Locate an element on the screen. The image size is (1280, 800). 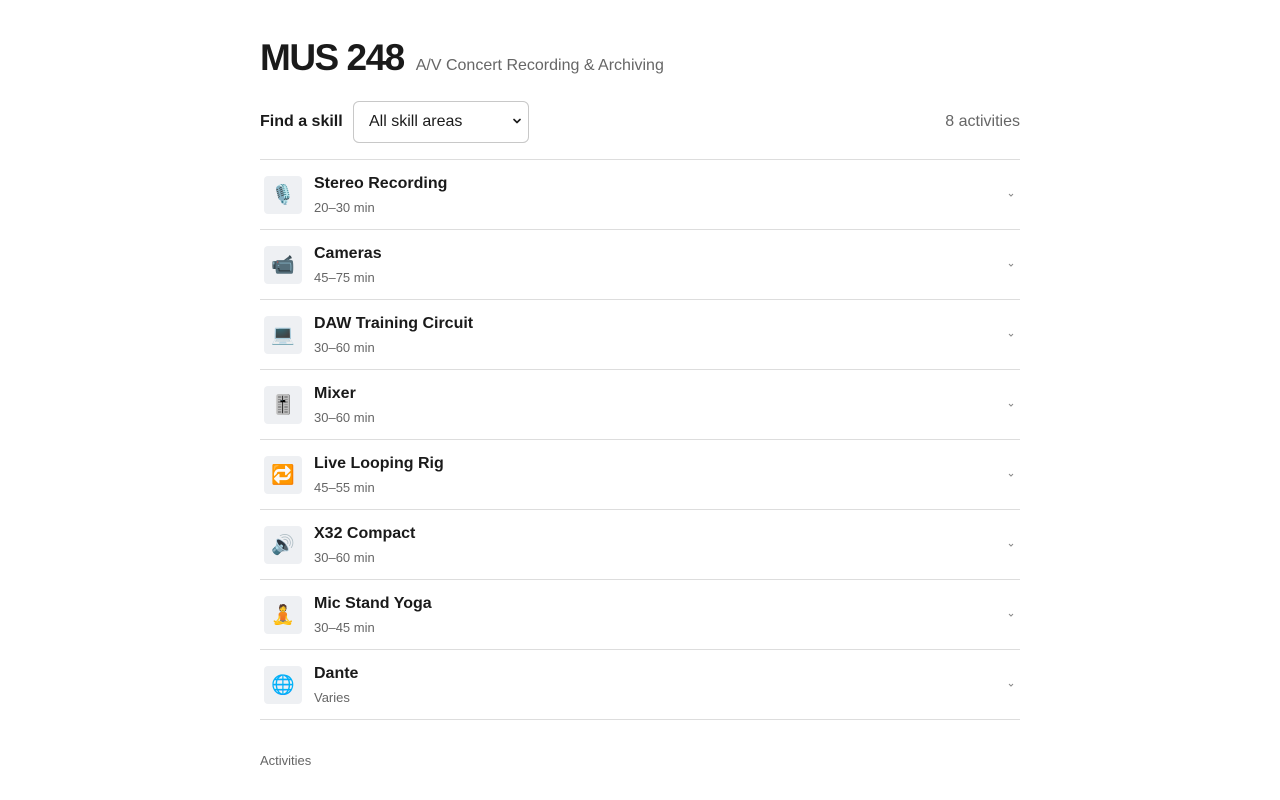
activity-name: Live Looping Rig is located at coordinates (379, 463).